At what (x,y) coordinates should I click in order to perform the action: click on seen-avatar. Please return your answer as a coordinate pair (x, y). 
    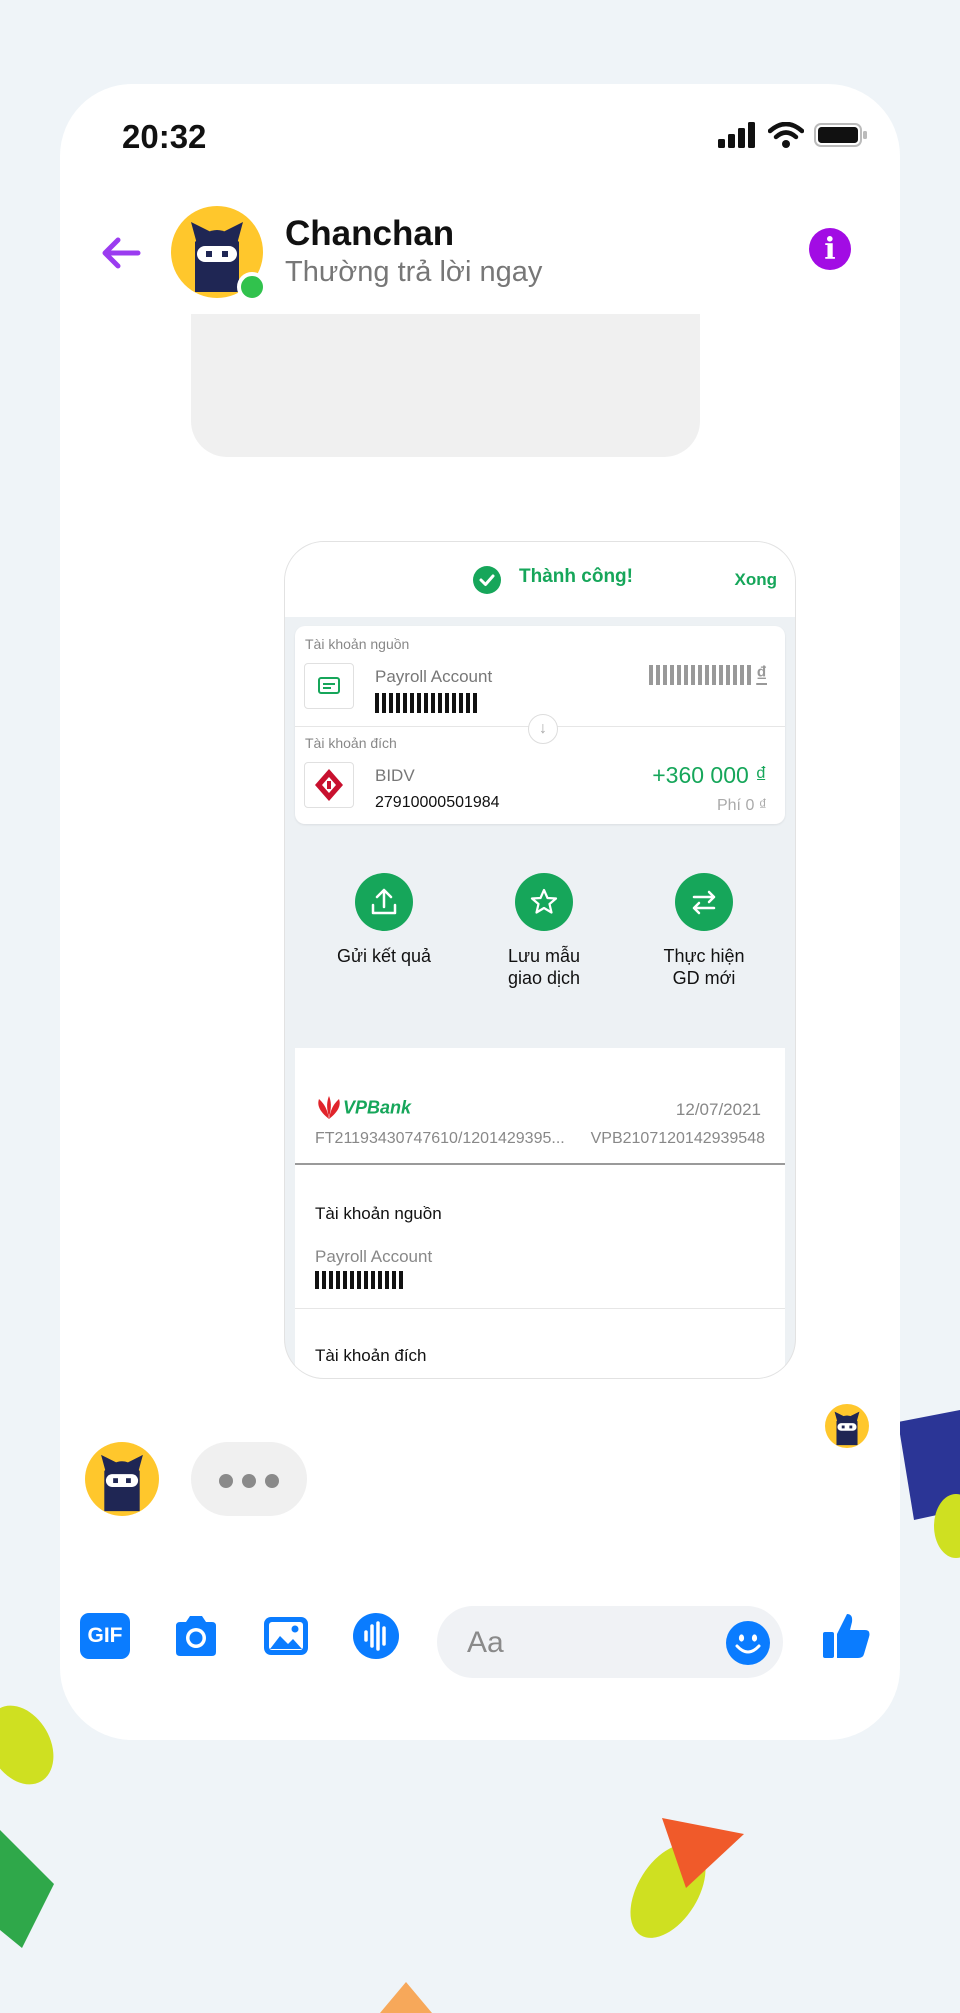
    Looking at the image, I should click on (847, 1426).